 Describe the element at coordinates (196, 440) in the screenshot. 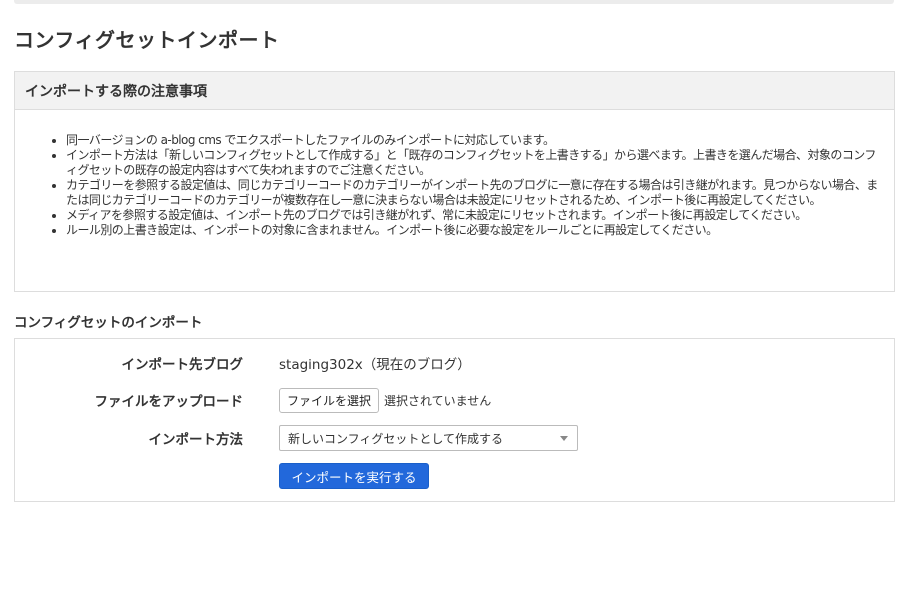

I see `import-method-label: インポート方法` at that location.